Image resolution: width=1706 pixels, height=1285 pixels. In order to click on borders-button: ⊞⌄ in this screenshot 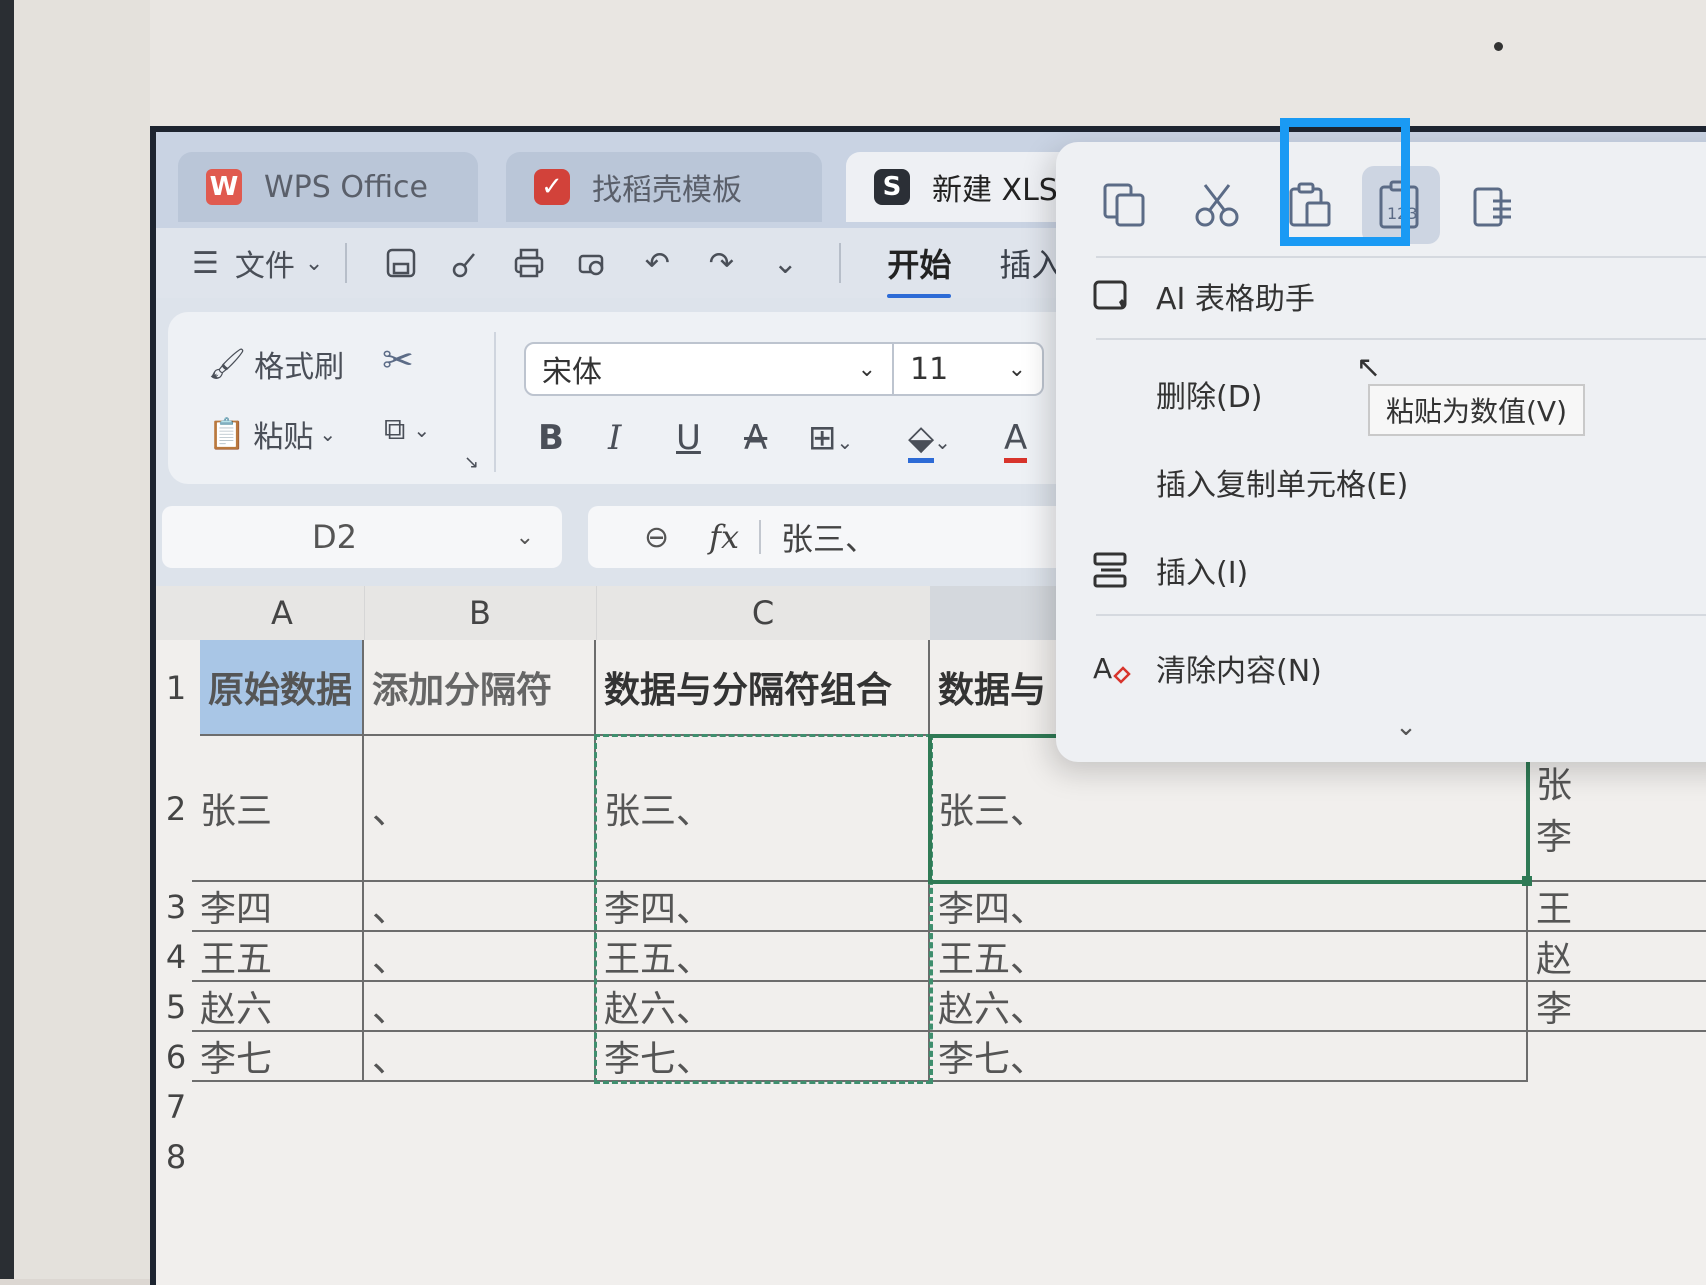, I will do `click(830, 438)`.